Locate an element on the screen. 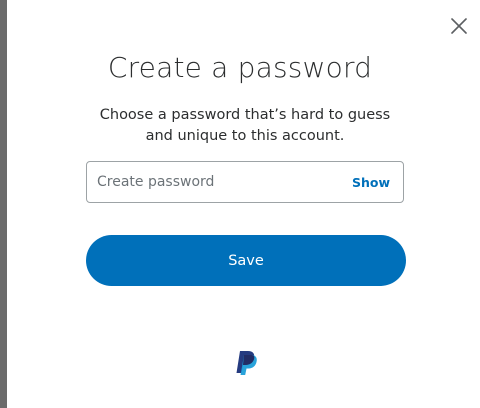  close-icon is located at coordinates (459, 26).